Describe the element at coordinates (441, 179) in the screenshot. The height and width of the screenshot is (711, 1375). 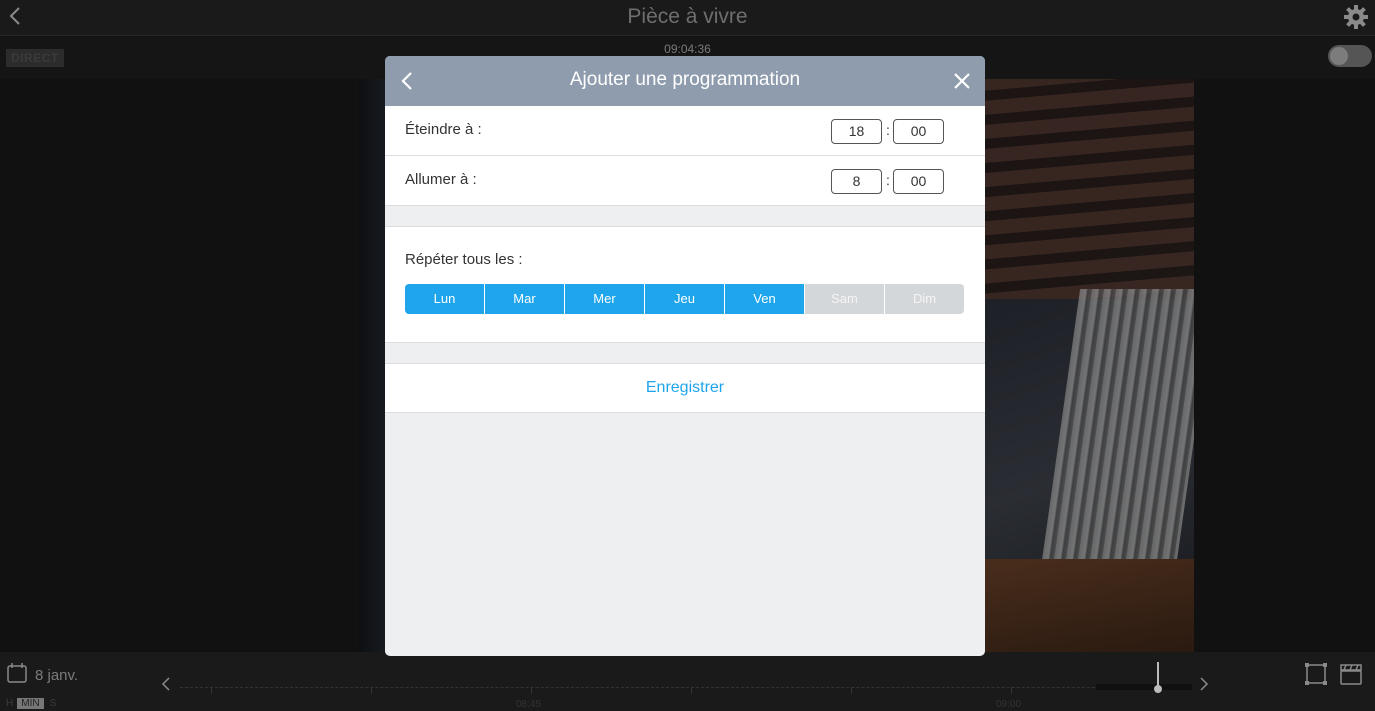
I see `on-time-label: Allumer à :` at that location.